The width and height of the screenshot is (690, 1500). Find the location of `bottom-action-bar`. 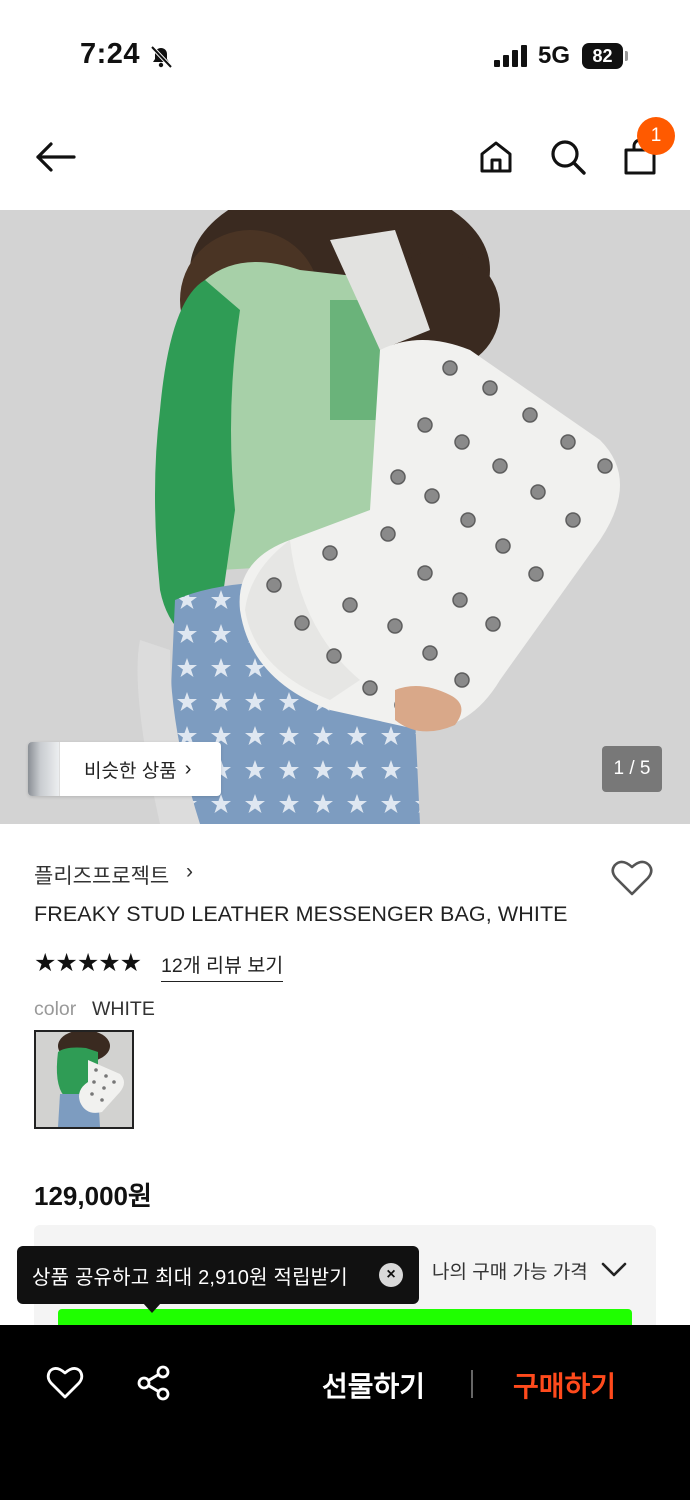

bottom-action-bar is located at coordinates (345, 1412).